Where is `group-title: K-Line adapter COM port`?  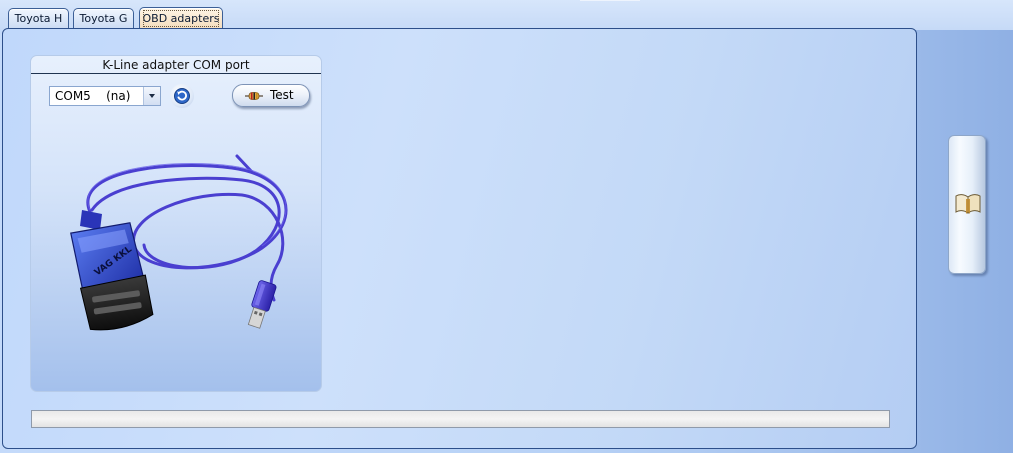 group-title: K-Line adapter COM port is located at coordinates (176, 65).